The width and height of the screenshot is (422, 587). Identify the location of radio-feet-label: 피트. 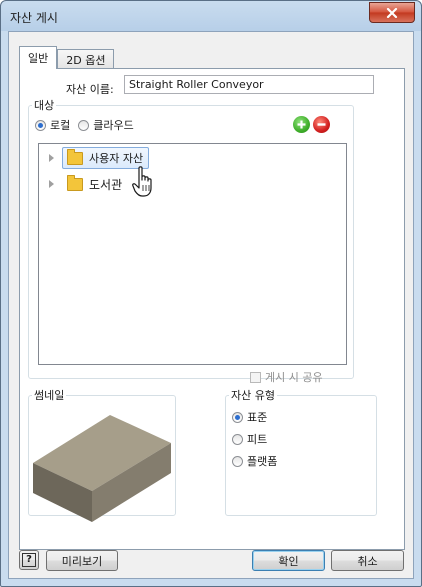
(257, 439).